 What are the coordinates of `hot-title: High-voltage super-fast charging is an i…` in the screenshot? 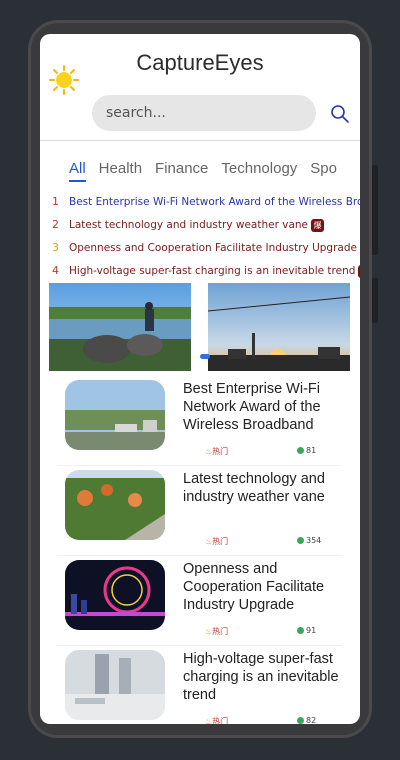 It's located at (212, 271).